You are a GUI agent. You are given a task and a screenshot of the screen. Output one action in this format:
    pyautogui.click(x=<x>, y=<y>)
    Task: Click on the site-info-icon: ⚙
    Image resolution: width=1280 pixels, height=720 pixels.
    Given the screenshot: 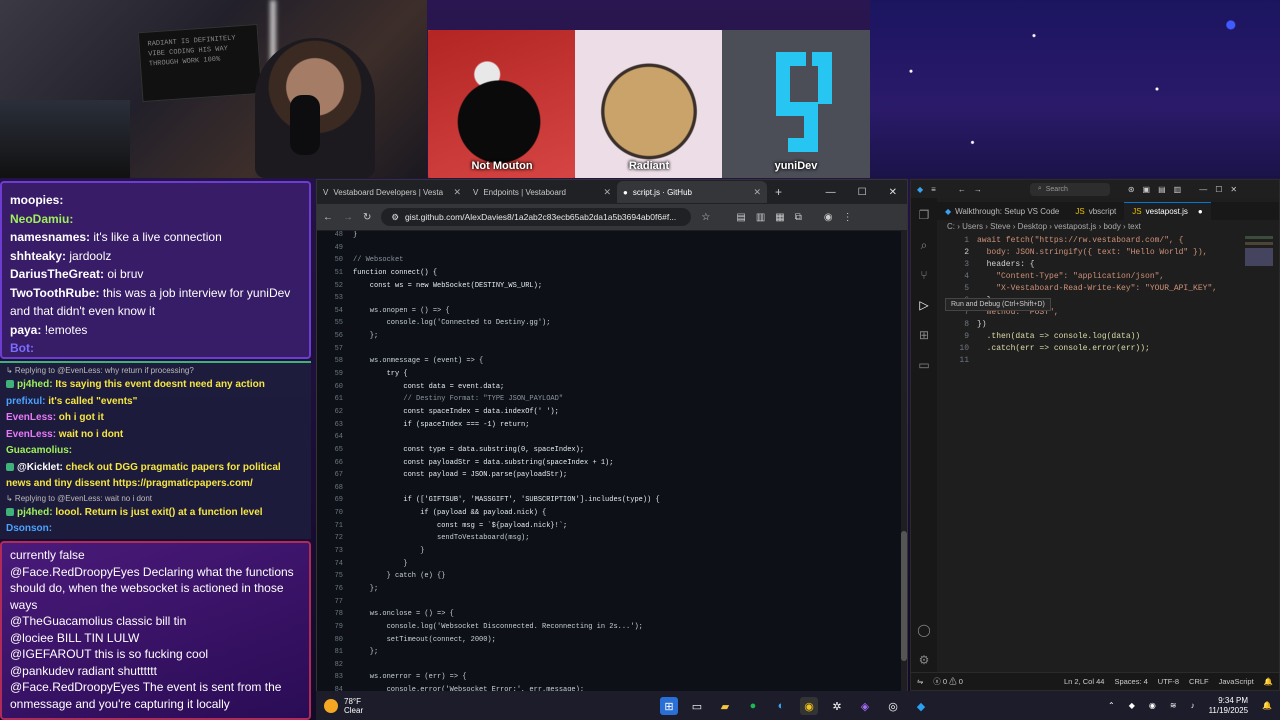 What is the action you would take?
    pyautogui.click(x=395, y=217)
    